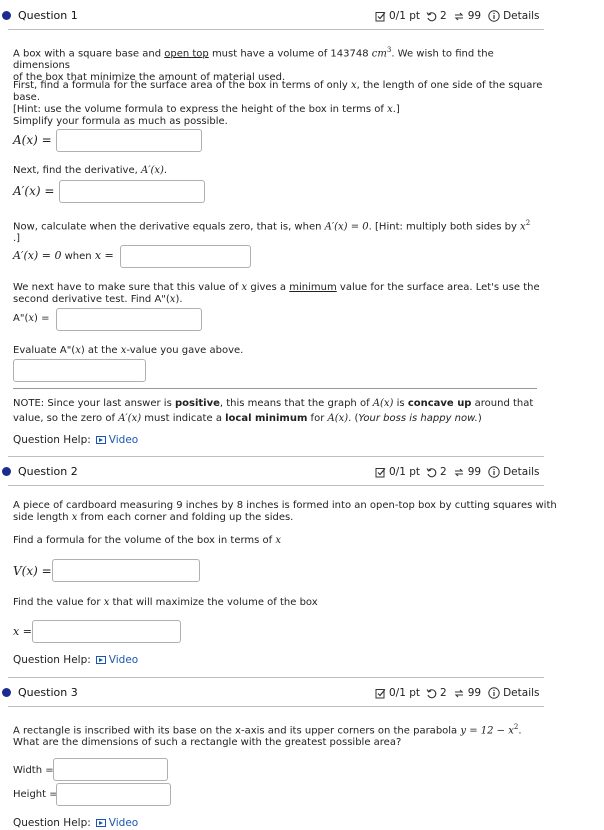 Image resolution: width=604 pixels, height=830 pixels. Describe the element at coordinates (129, 140) in the screenshot. I see `ax-input` at that location.